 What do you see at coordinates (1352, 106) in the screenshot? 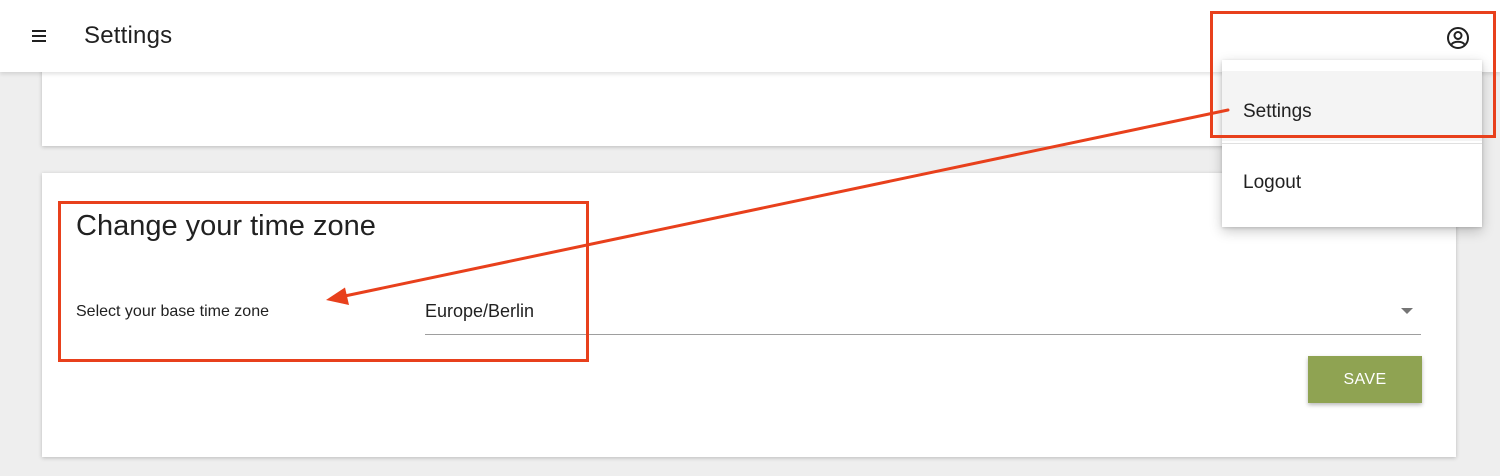
I see `menu-item-settings: Settings` at bounding box center [1352, 106].